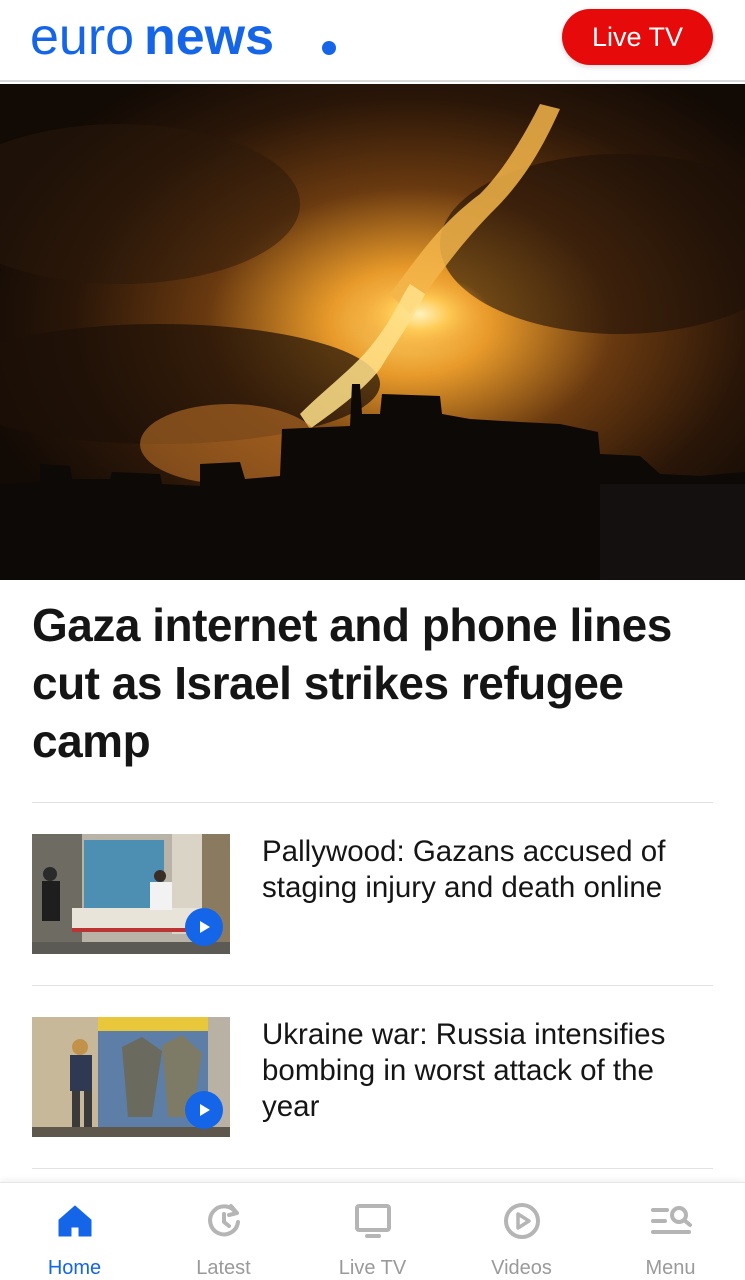 The height and width of the screenshot is (1280, 745). What do you see at coordinates (670, 1268) in the screenshot?
I see `nav-label: Menu` at bounding box center [670, 1268].